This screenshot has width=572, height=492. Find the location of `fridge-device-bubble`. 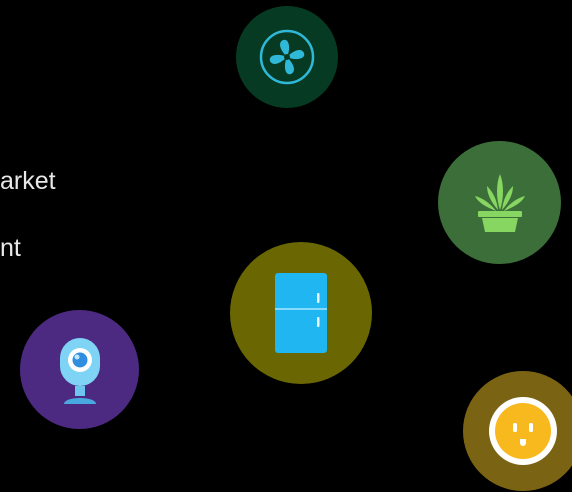

fridge-device-bubble is located at coordinates (301, 313).